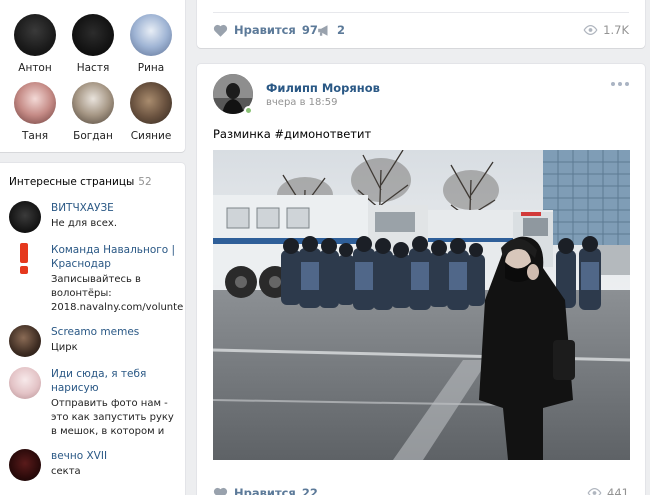 The height and width of the screenshot is (495, 650). What do you see at coordinates (145, 182) in the screenshot?
I see `pages-count: 52` at bounding box center [145, 182].